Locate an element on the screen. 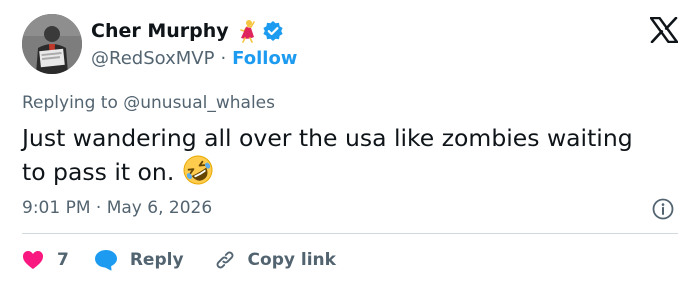 This screenshot has width=700, height=287. action-bar: 7 Reply Copy link is located at coordinates (179, 260).